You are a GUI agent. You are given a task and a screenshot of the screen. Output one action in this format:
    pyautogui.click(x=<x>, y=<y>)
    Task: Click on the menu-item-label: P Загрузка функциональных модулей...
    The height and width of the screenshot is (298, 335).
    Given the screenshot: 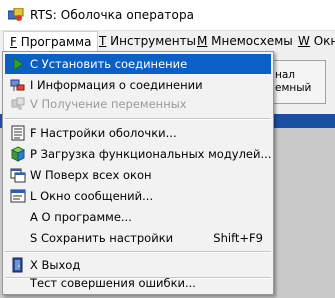 What is the action you would take?
    pyautogui.click(x=151, y=154)
    